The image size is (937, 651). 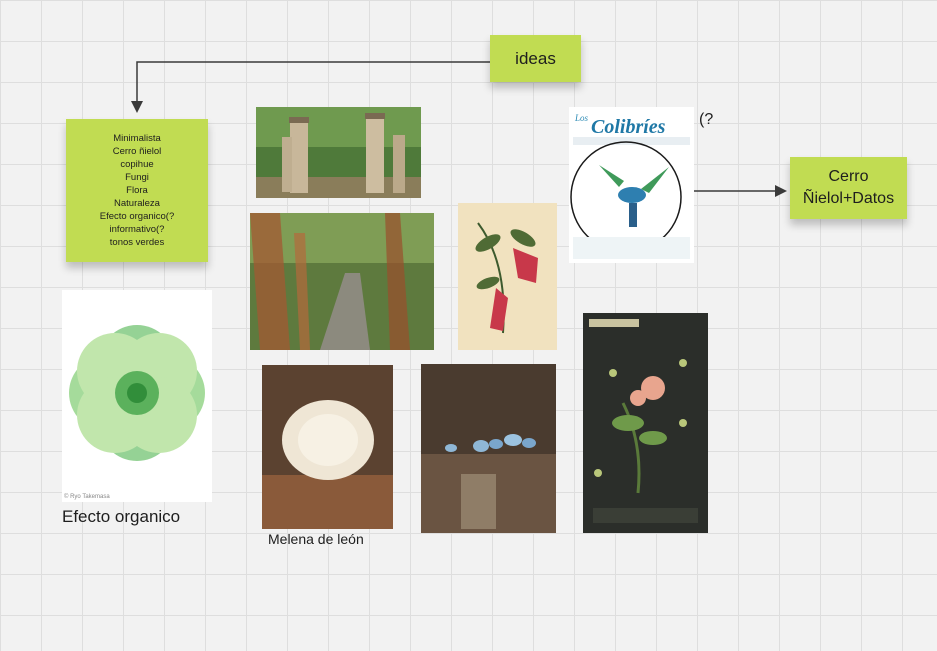 What do you see at coordinates (848, 188) in the screenshot?
I see `sticky-note-cerro: Cerro Ñielol+Datos` at bounding box center [848, 188].